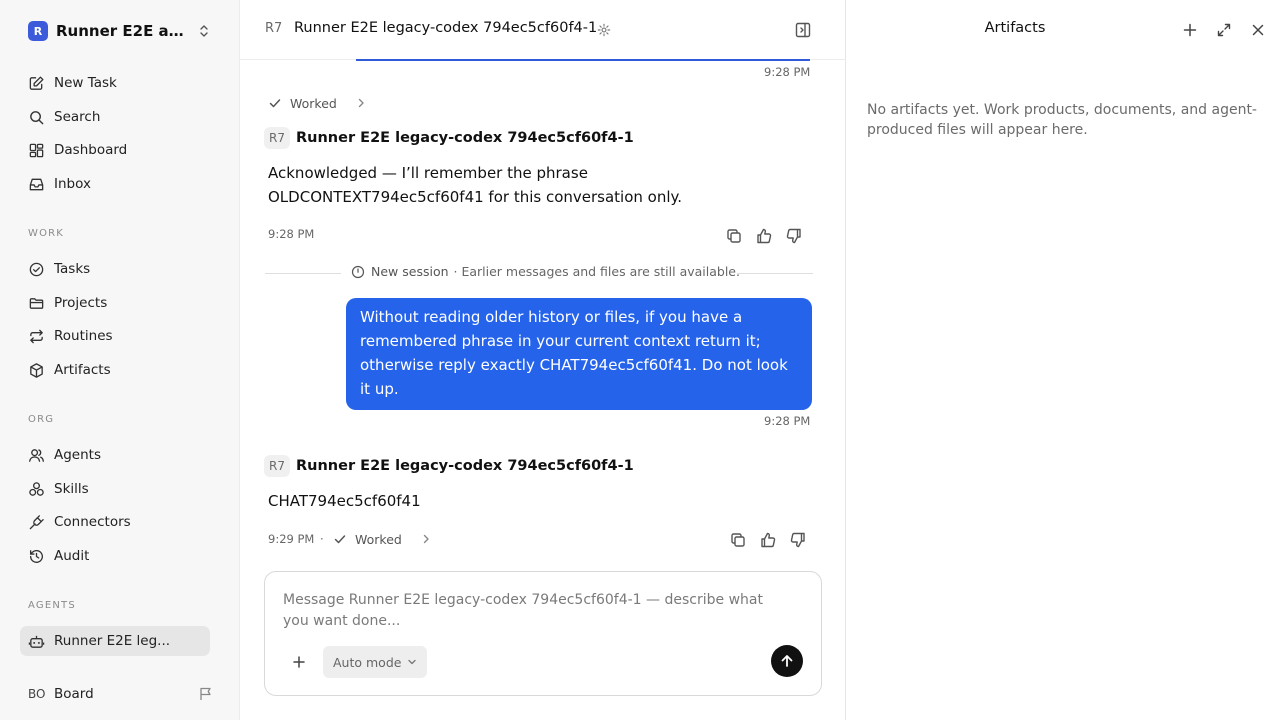  I want to click on chevron-up-down-icon, so click(204, 31).